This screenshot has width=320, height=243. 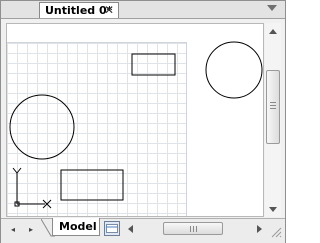 I want to click on horizontal-scroll-thumb, so click(x=193, y=228).